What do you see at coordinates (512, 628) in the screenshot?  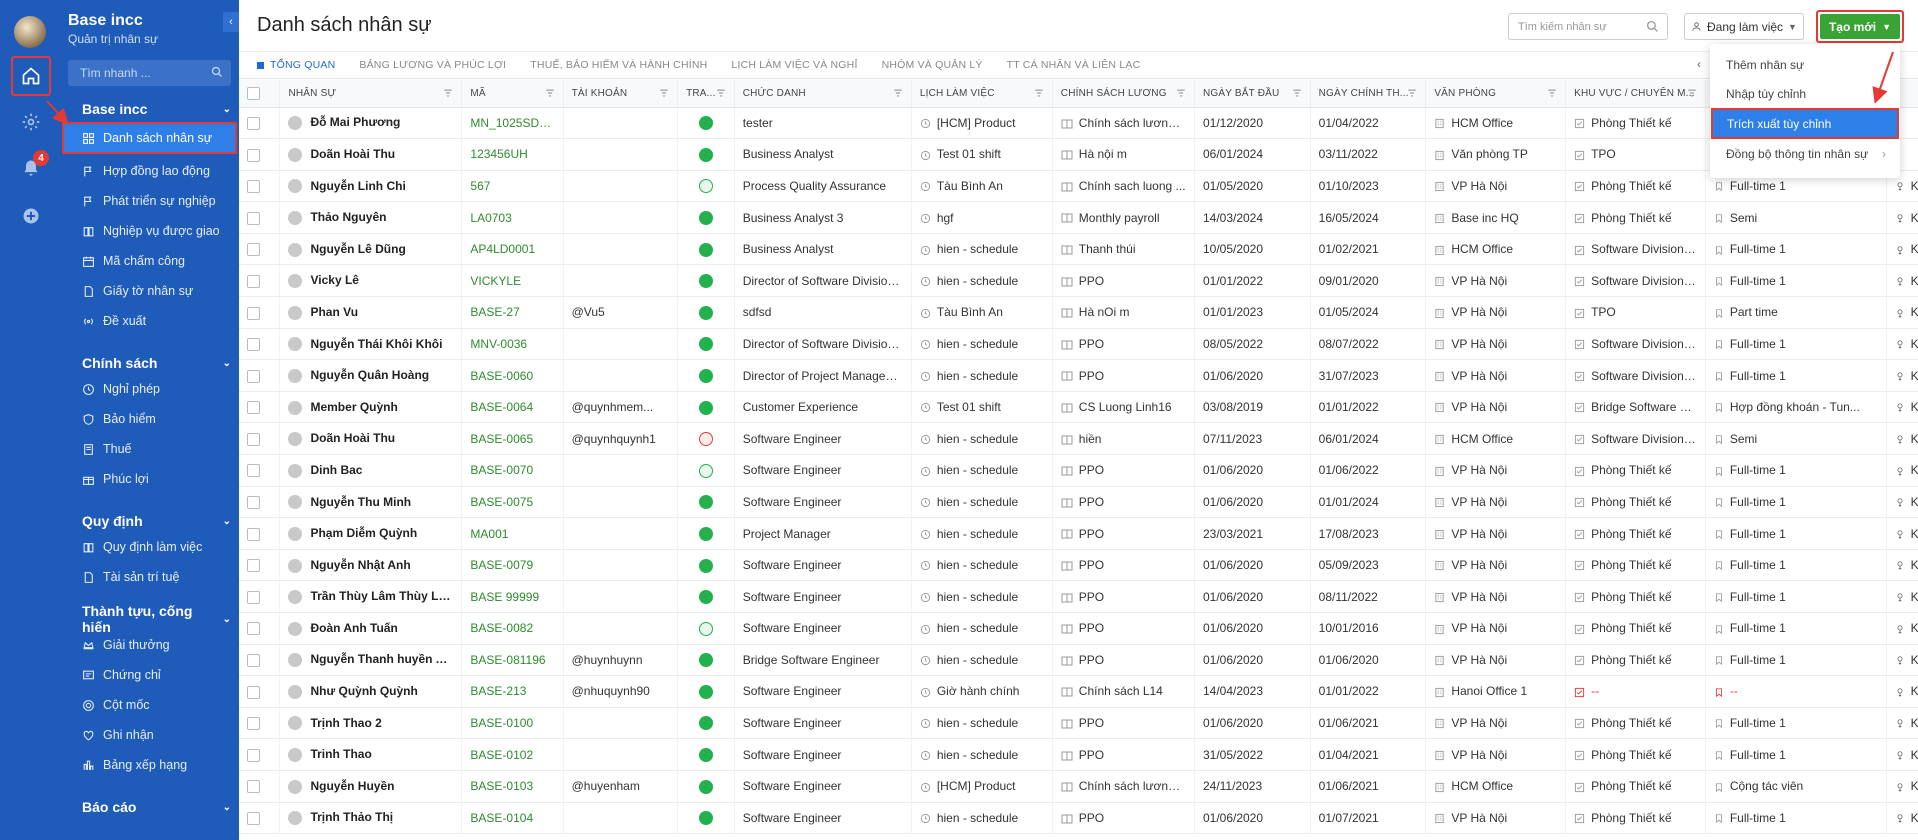 I see `employee-code: BASE-0082` at bounding box center [512, 628].